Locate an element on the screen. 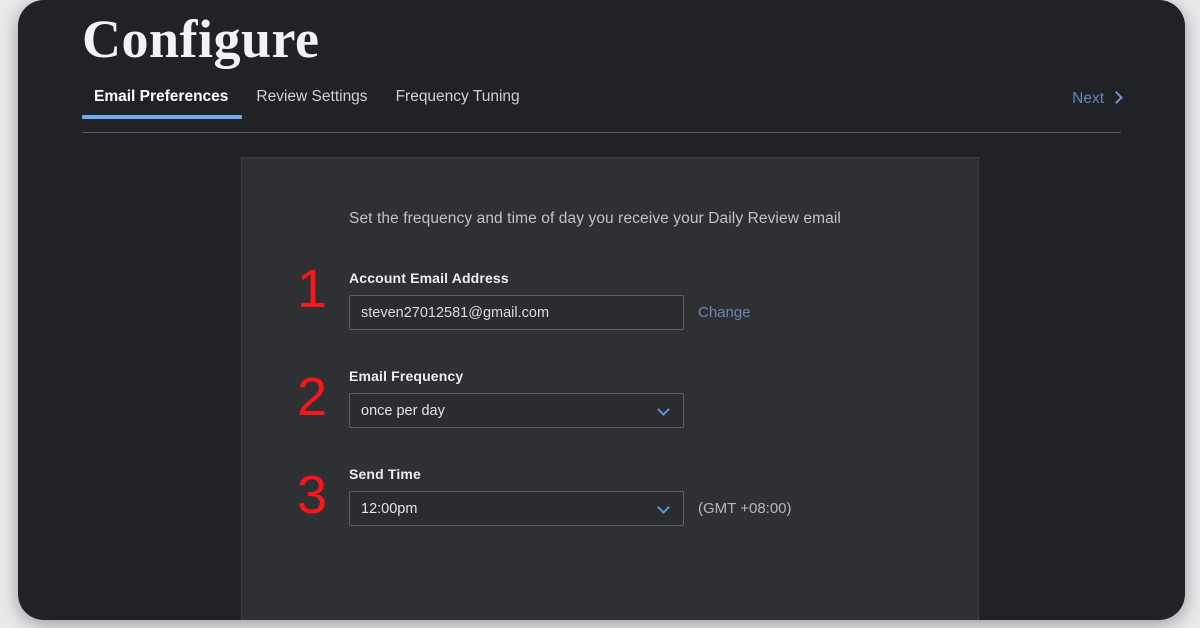 The width and height of the screenshot is (1200, 628). page-title: Configure is located at coordinates (201, 39).